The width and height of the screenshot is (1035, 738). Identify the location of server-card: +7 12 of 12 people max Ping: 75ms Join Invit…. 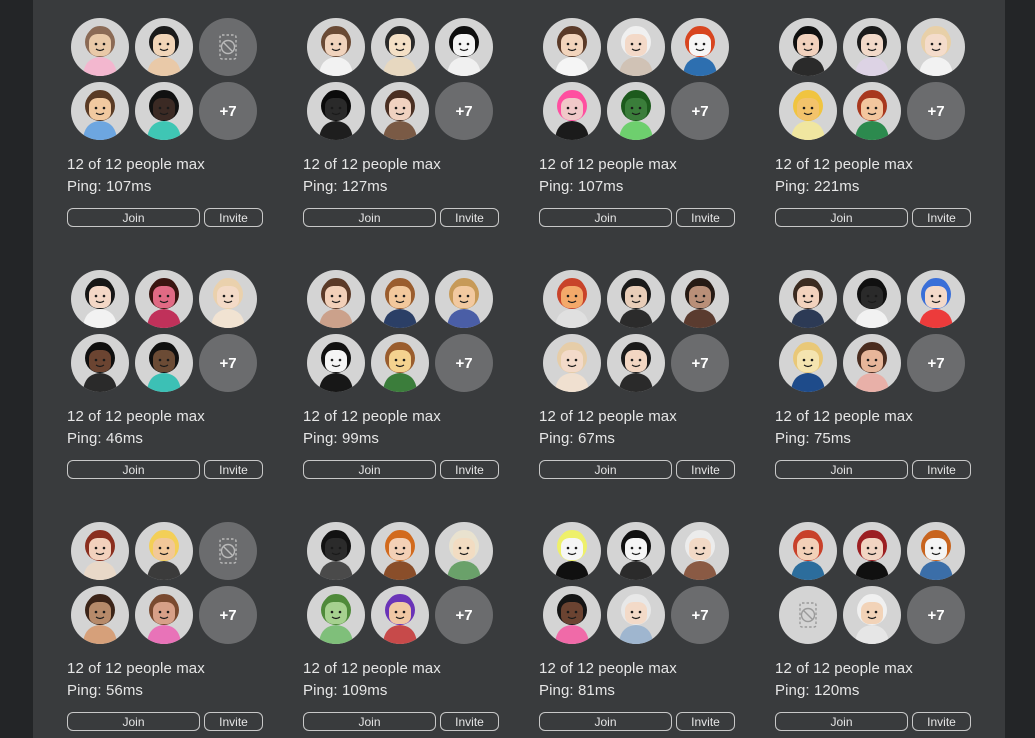
(875, 372).